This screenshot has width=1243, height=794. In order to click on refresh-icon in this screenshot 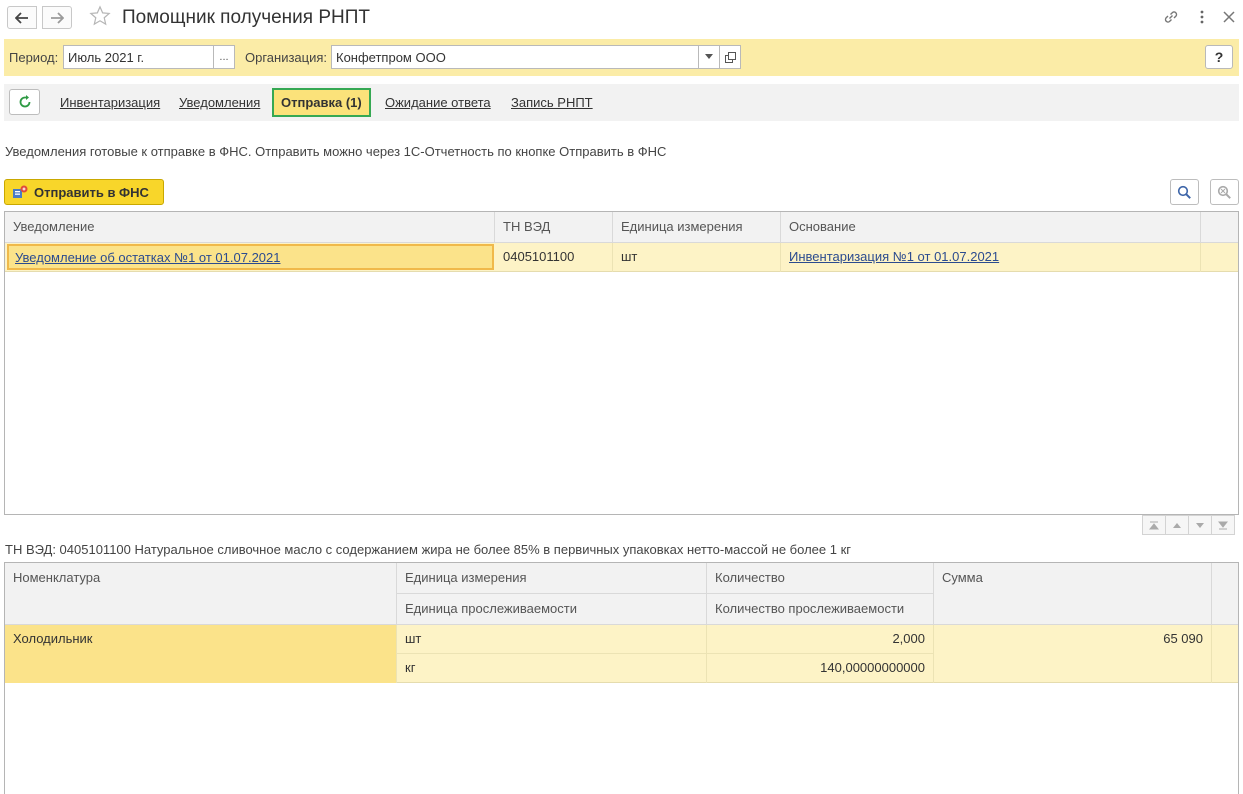, I will do `click(24, 101)`.